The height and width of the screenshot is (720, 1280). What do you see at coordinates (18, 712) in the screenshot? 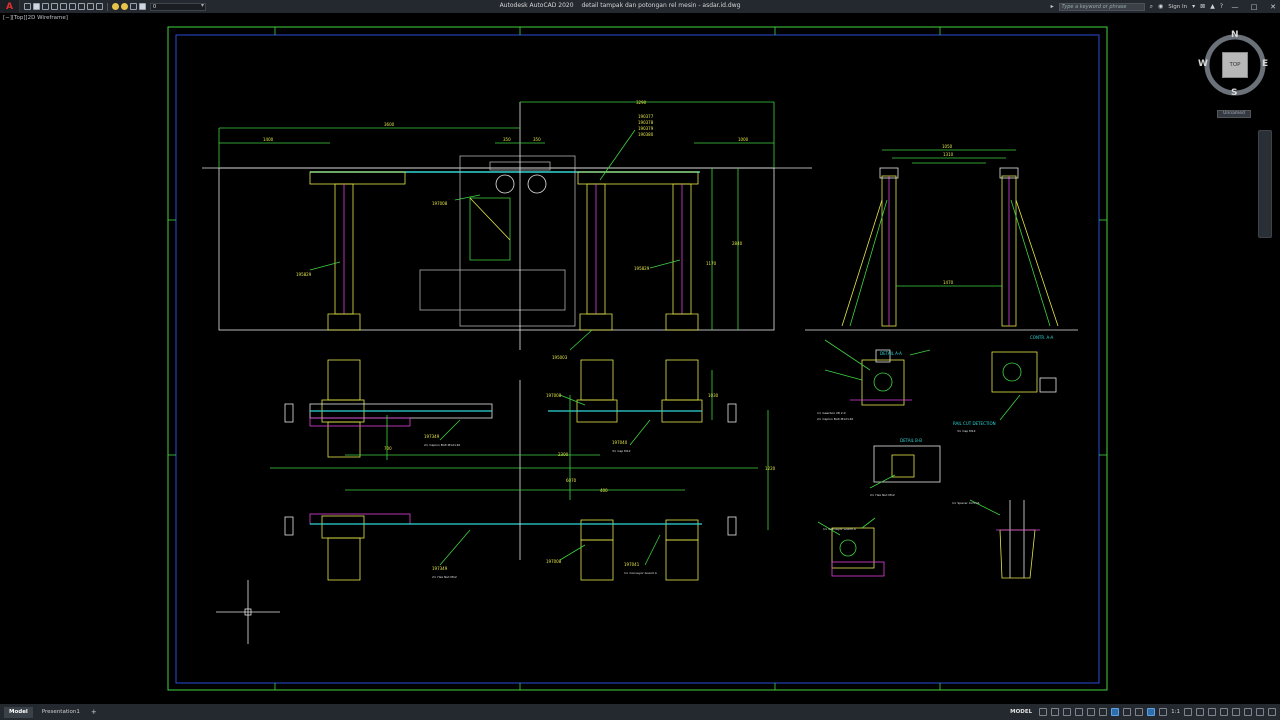
I see `tab-model: Model` at bounding box center [18, 712].